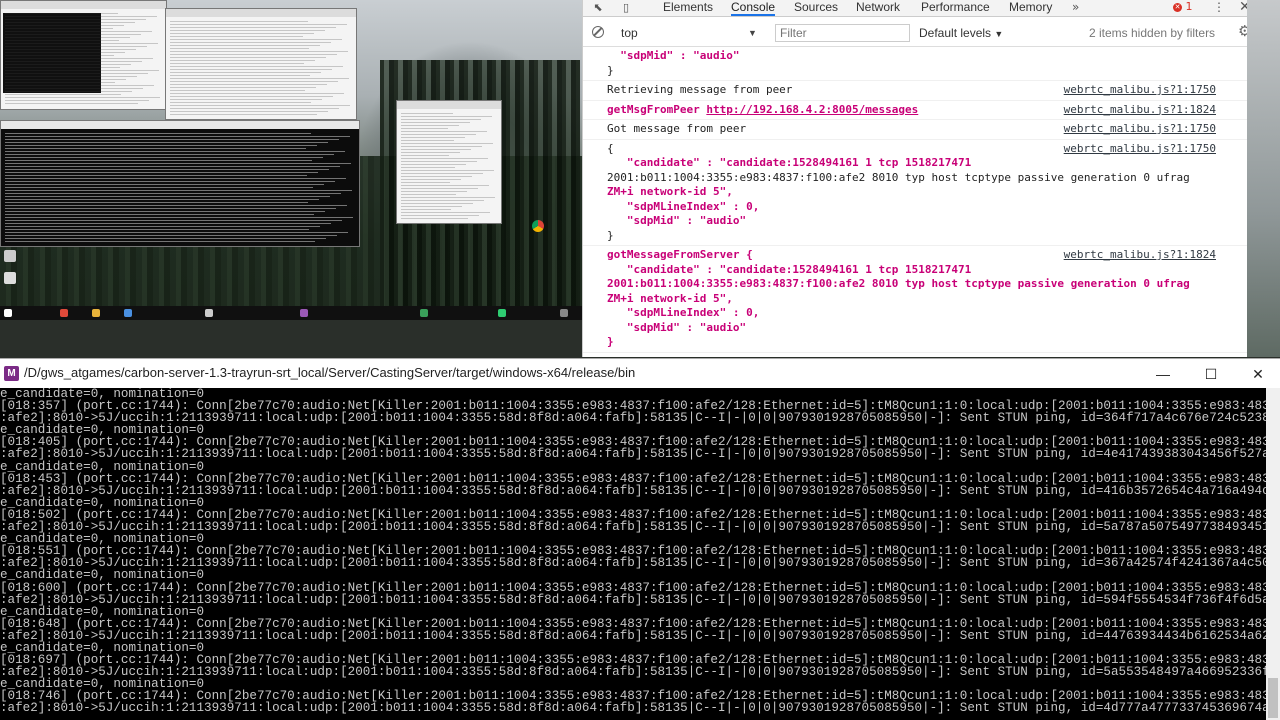 The image size is (1280, 720). Describe the element at coordinates (626, 8) in the screenshot. I see `device-toolbar-icon: ▯` at that location.